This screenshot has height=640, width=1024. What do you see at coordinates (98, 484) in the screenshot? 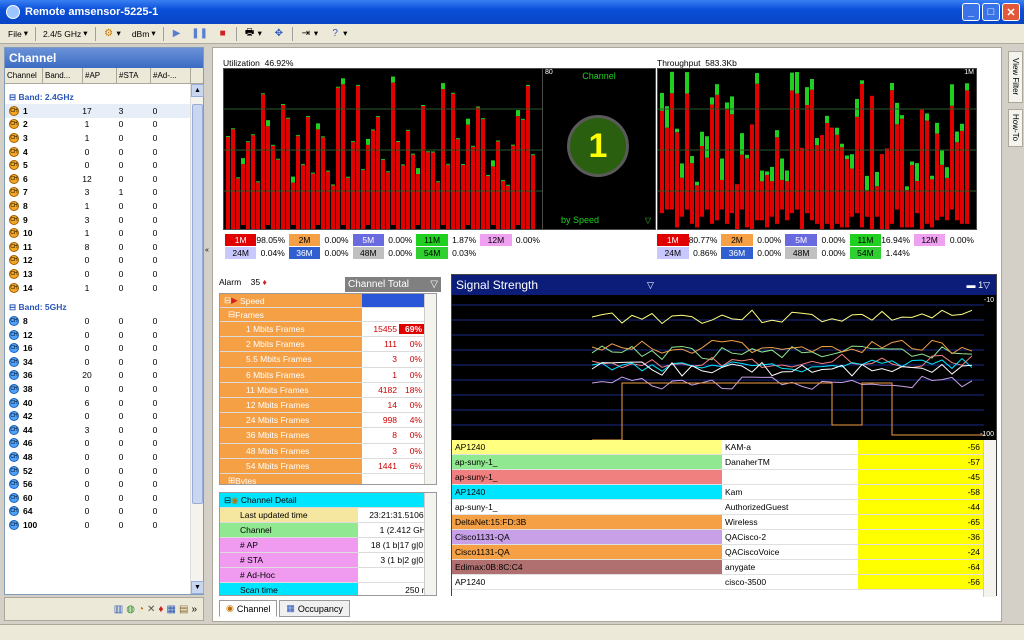
I see `channel-row: CH 56 0 0 0` at bounding box center [98, 484].